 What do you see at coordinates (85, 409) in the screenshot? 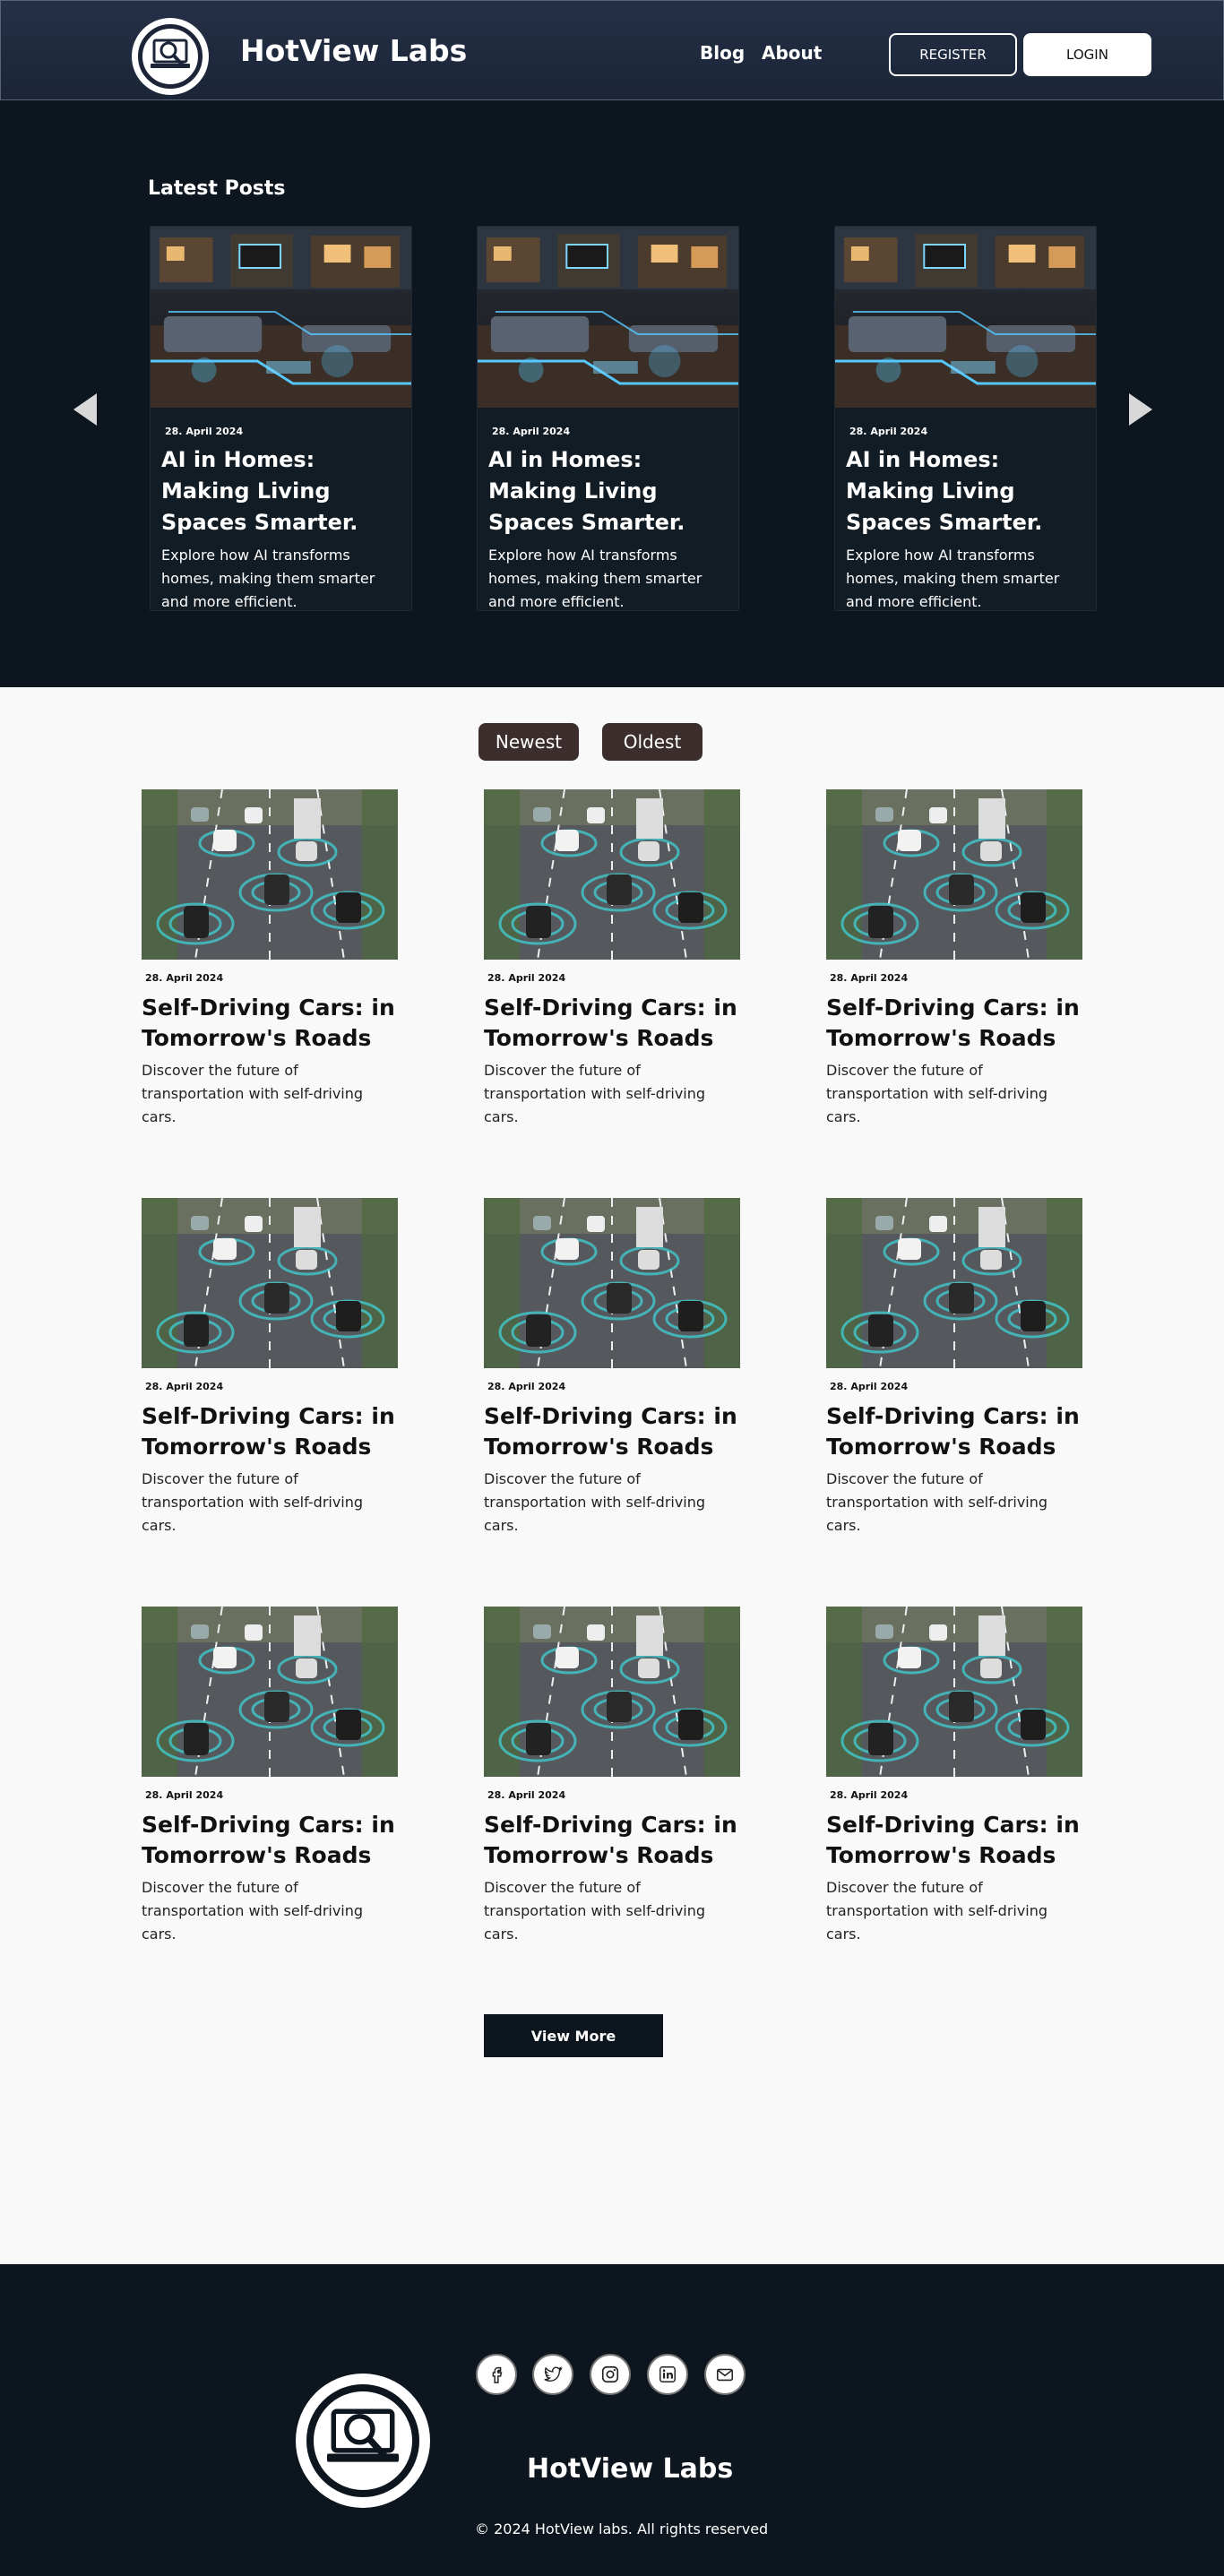
I see `carousel-prev-icon` at bounding box center [85, 409].